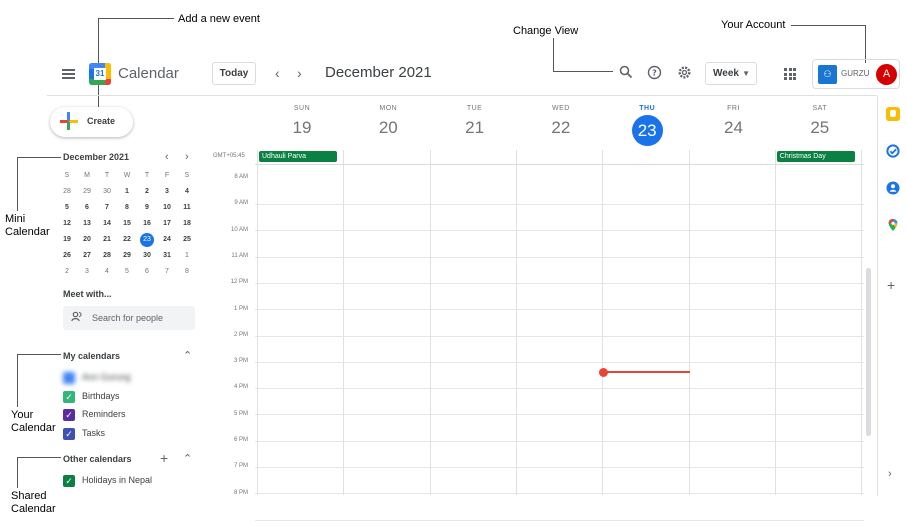 The width and height of the screenshot is (907, 527). Describe the element at coordinates (475, 128) in the screenshot. I see `day-number: 21` at that location.